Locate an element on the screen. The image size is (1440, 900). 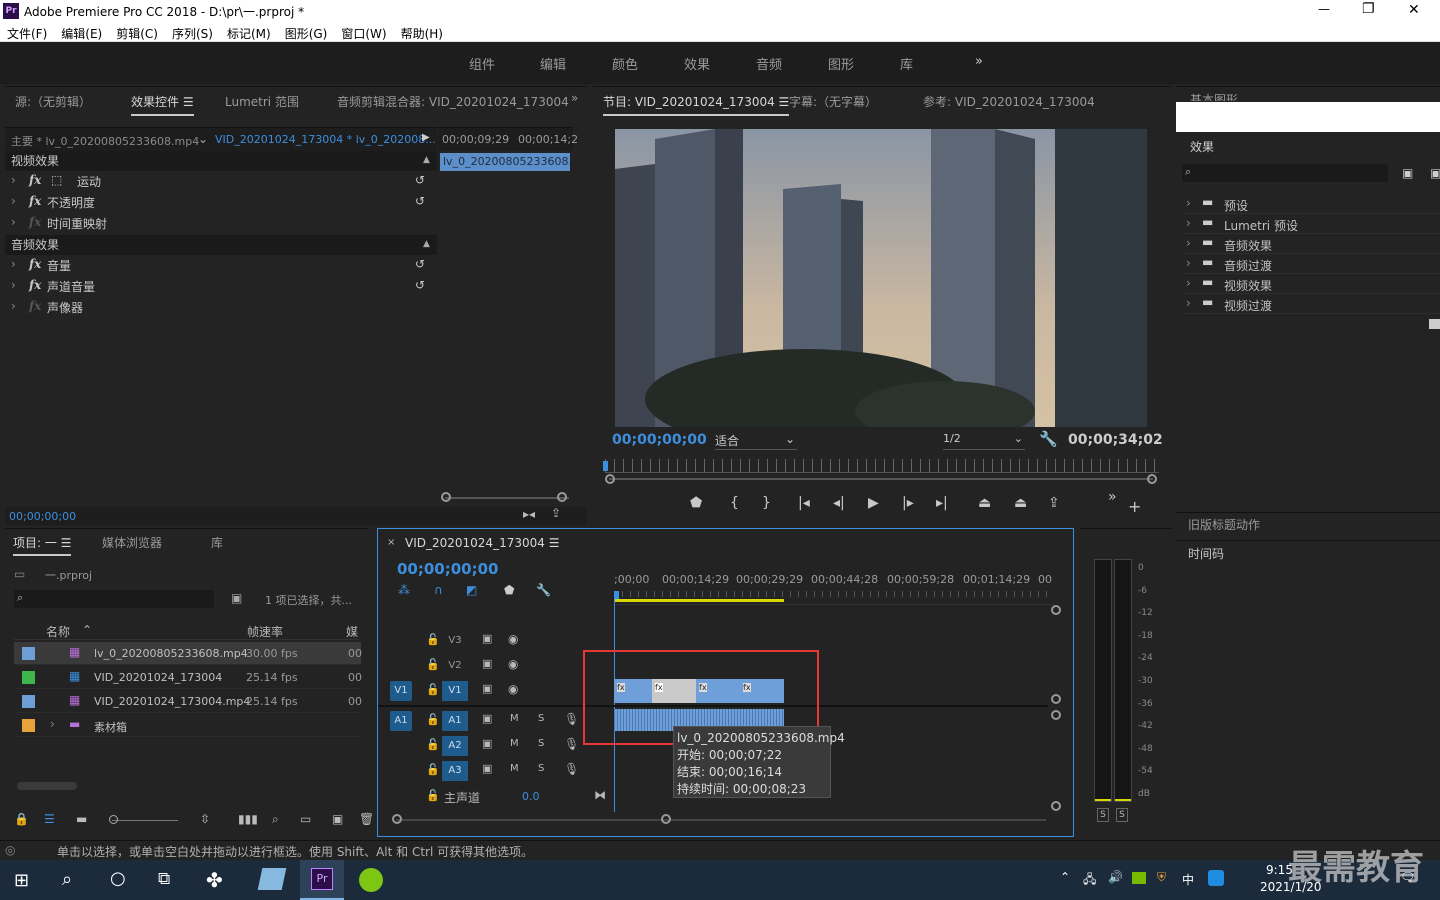
scrollbar-icon is located at coordinates (1434, 324).